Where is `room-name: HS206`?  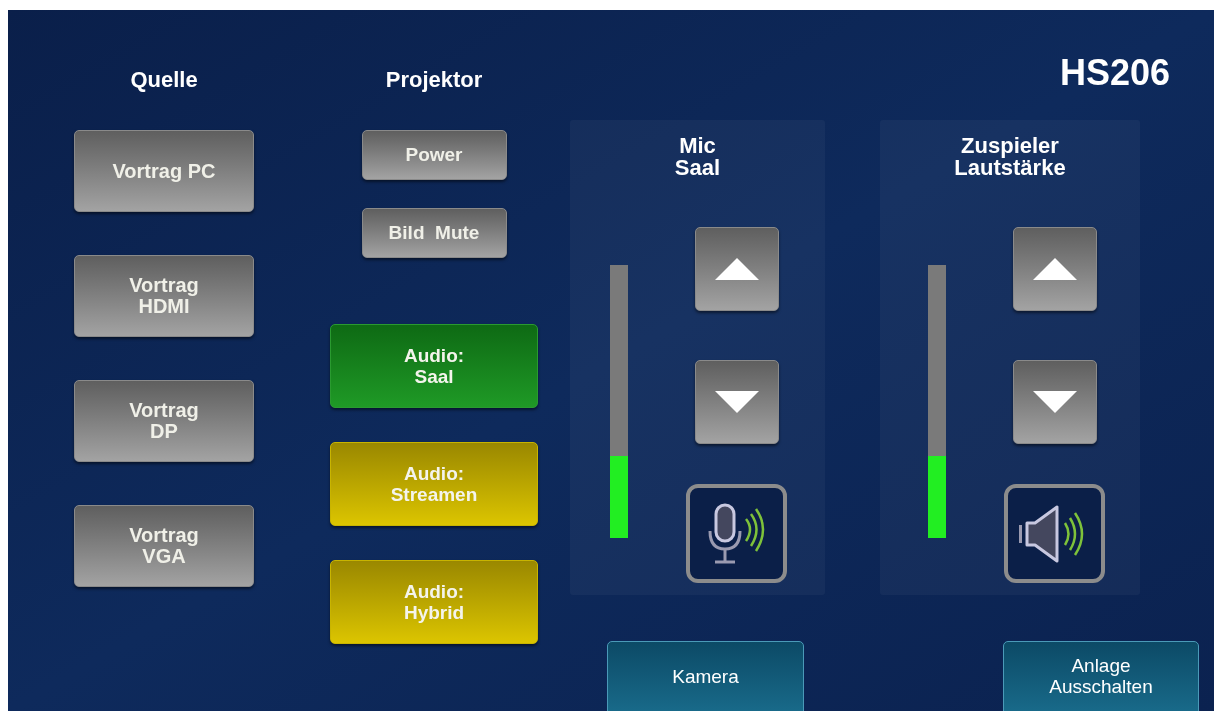 room-name: HS206 is located at coordinates (1114, 73).